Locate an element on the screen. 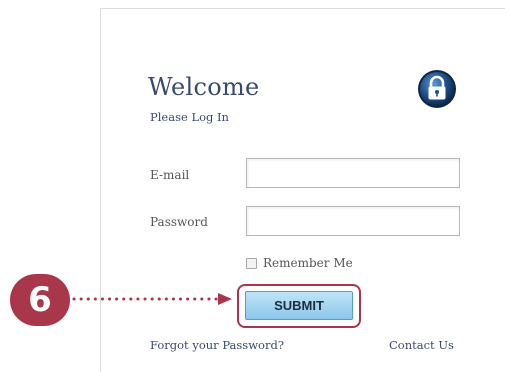 This screenshot has height=372, width=505. remember-me-row: Remember Me is located at coordinates (299, 263).